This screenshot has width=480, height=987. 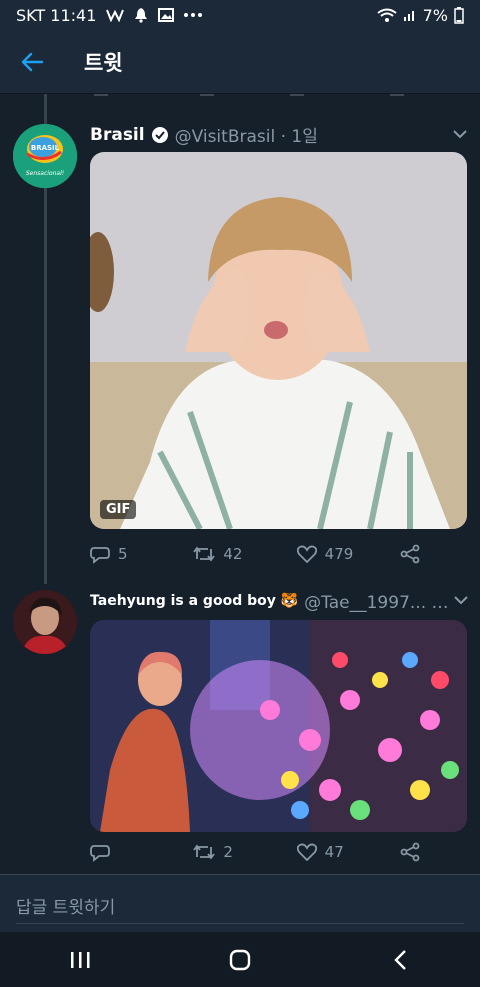 What do you see at coordinates (255, 554) in the screenshot?
I see `tweet-actions: 5 42 479` at bounding box center [255, 554].